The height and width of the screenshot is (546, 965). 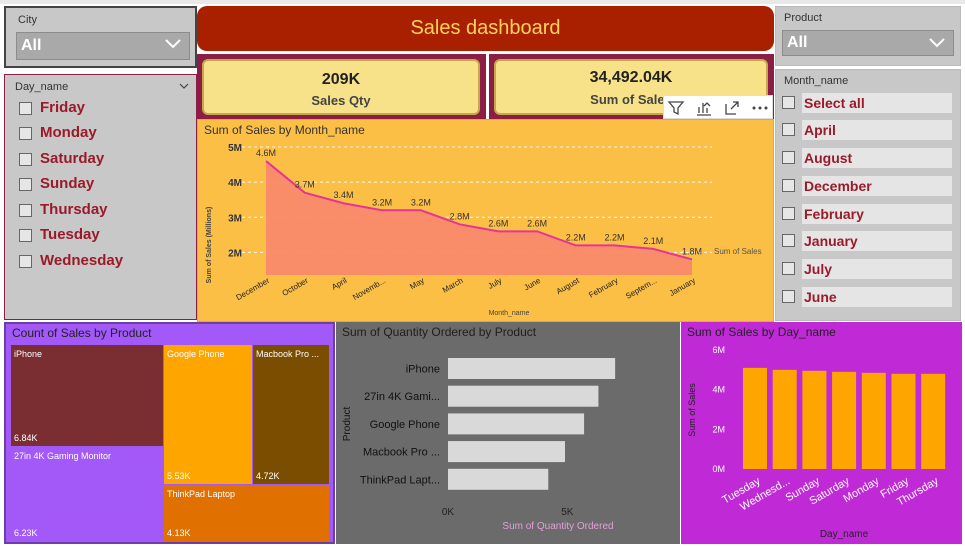 What do you see at coordinates (417, 283) in the screenshot?
I see `x-tick-label: May` at bounding box center [417, 283].